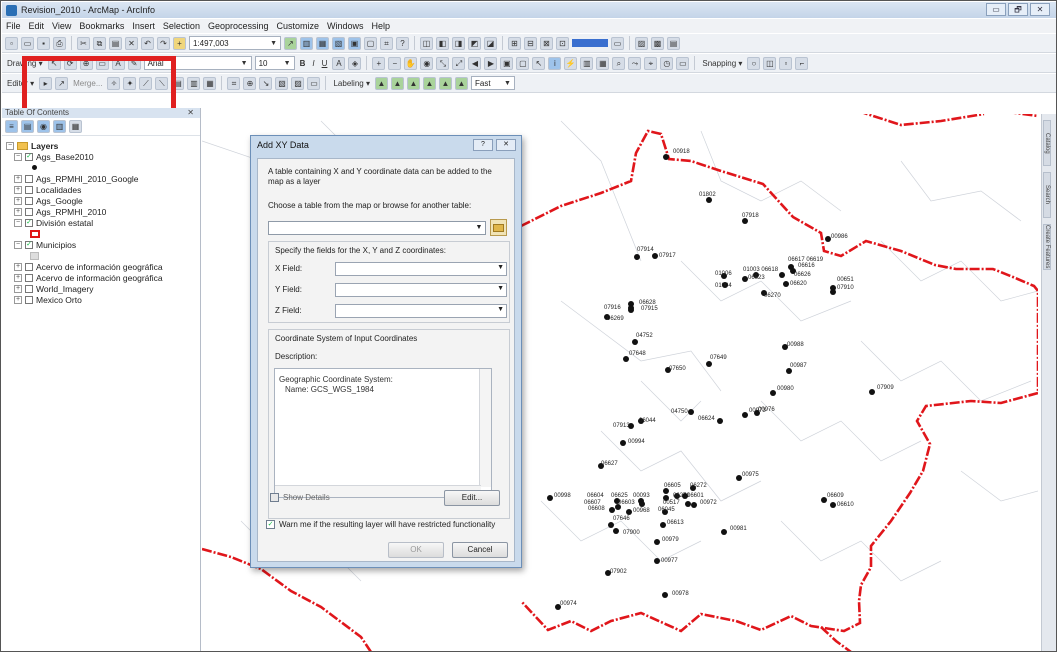 The width and height of the screenshot is (1057, 652). Describe the element at coordinates (996, 9) in the screenshot. I see `minimize-button: ▭` at that location.